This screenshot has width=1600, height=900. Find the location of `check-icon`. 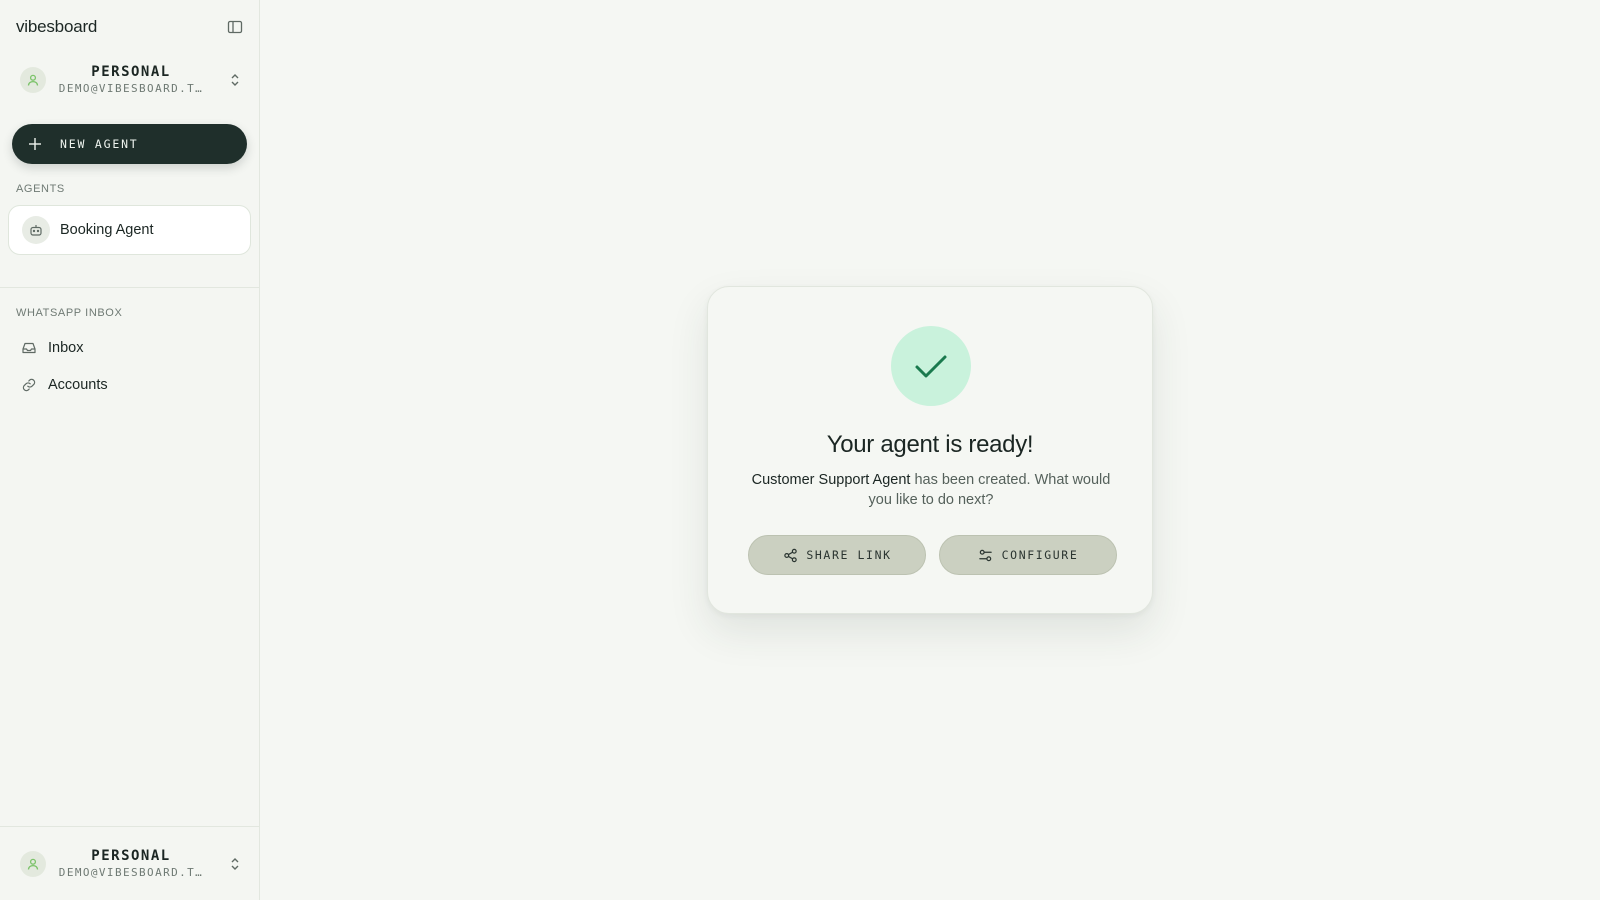

check-icon is located at coordinates (931, 366).